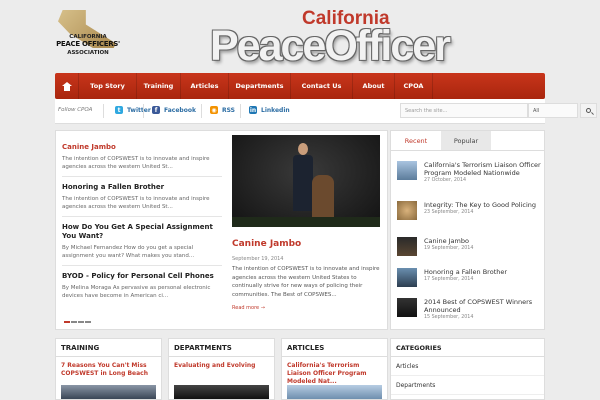  What do you see at coordinates (228, 110) in the screenshot?
I see `rss-label: RSS` at bounding box center [228, 110].